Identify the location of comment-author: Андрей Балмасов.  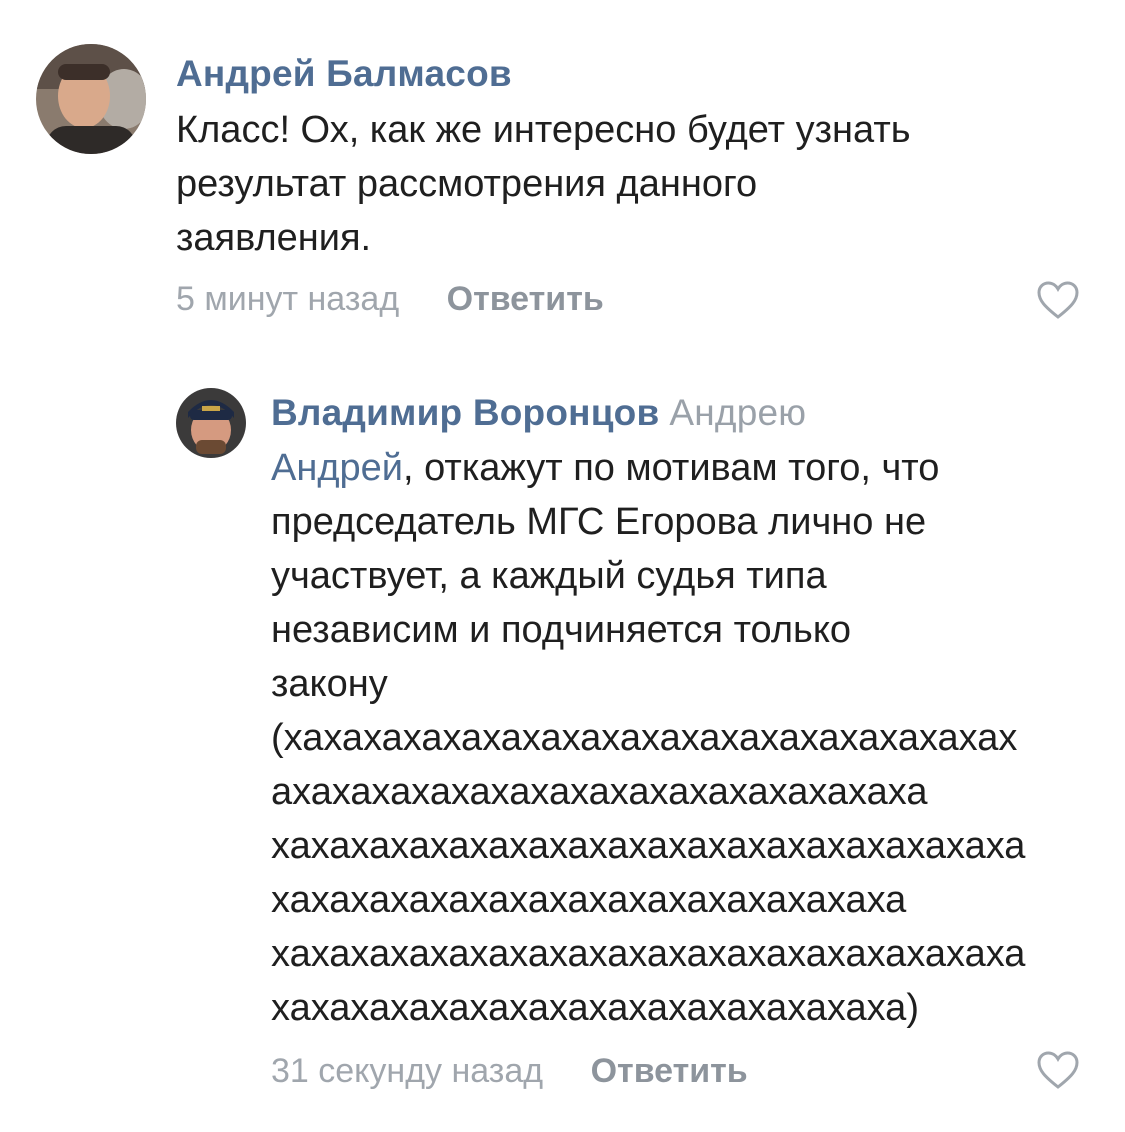
(344, 74).